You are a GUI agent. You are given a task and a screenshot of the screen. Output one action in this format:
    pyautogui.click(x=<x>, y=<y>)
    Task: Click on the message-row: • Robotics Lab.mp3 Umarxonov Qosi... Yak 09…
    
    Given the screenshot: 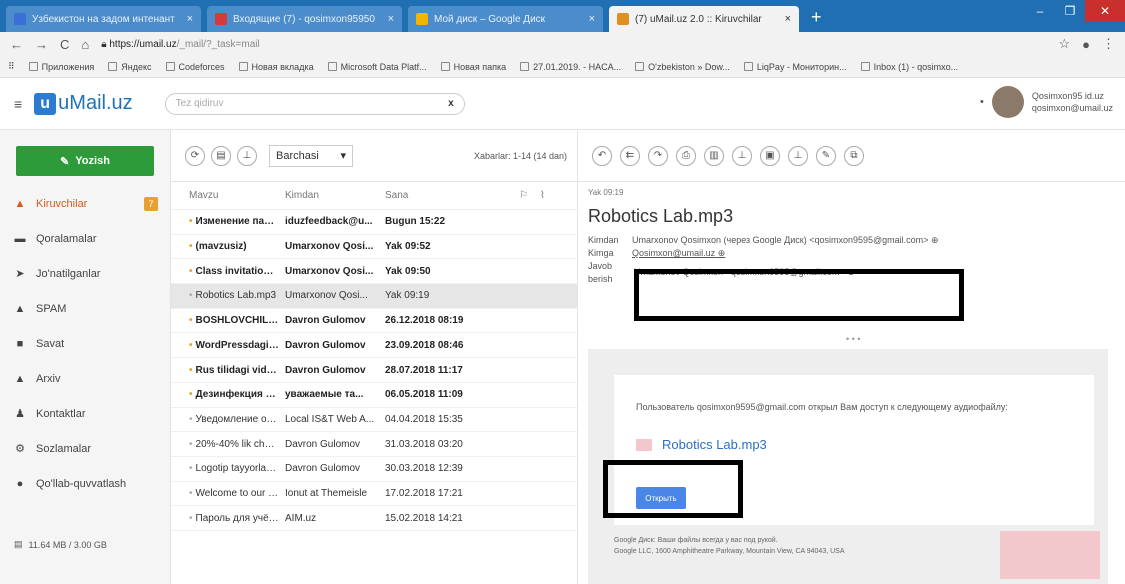 What is the action you would take?
    pyautogui.click(x=374, y=296)
    